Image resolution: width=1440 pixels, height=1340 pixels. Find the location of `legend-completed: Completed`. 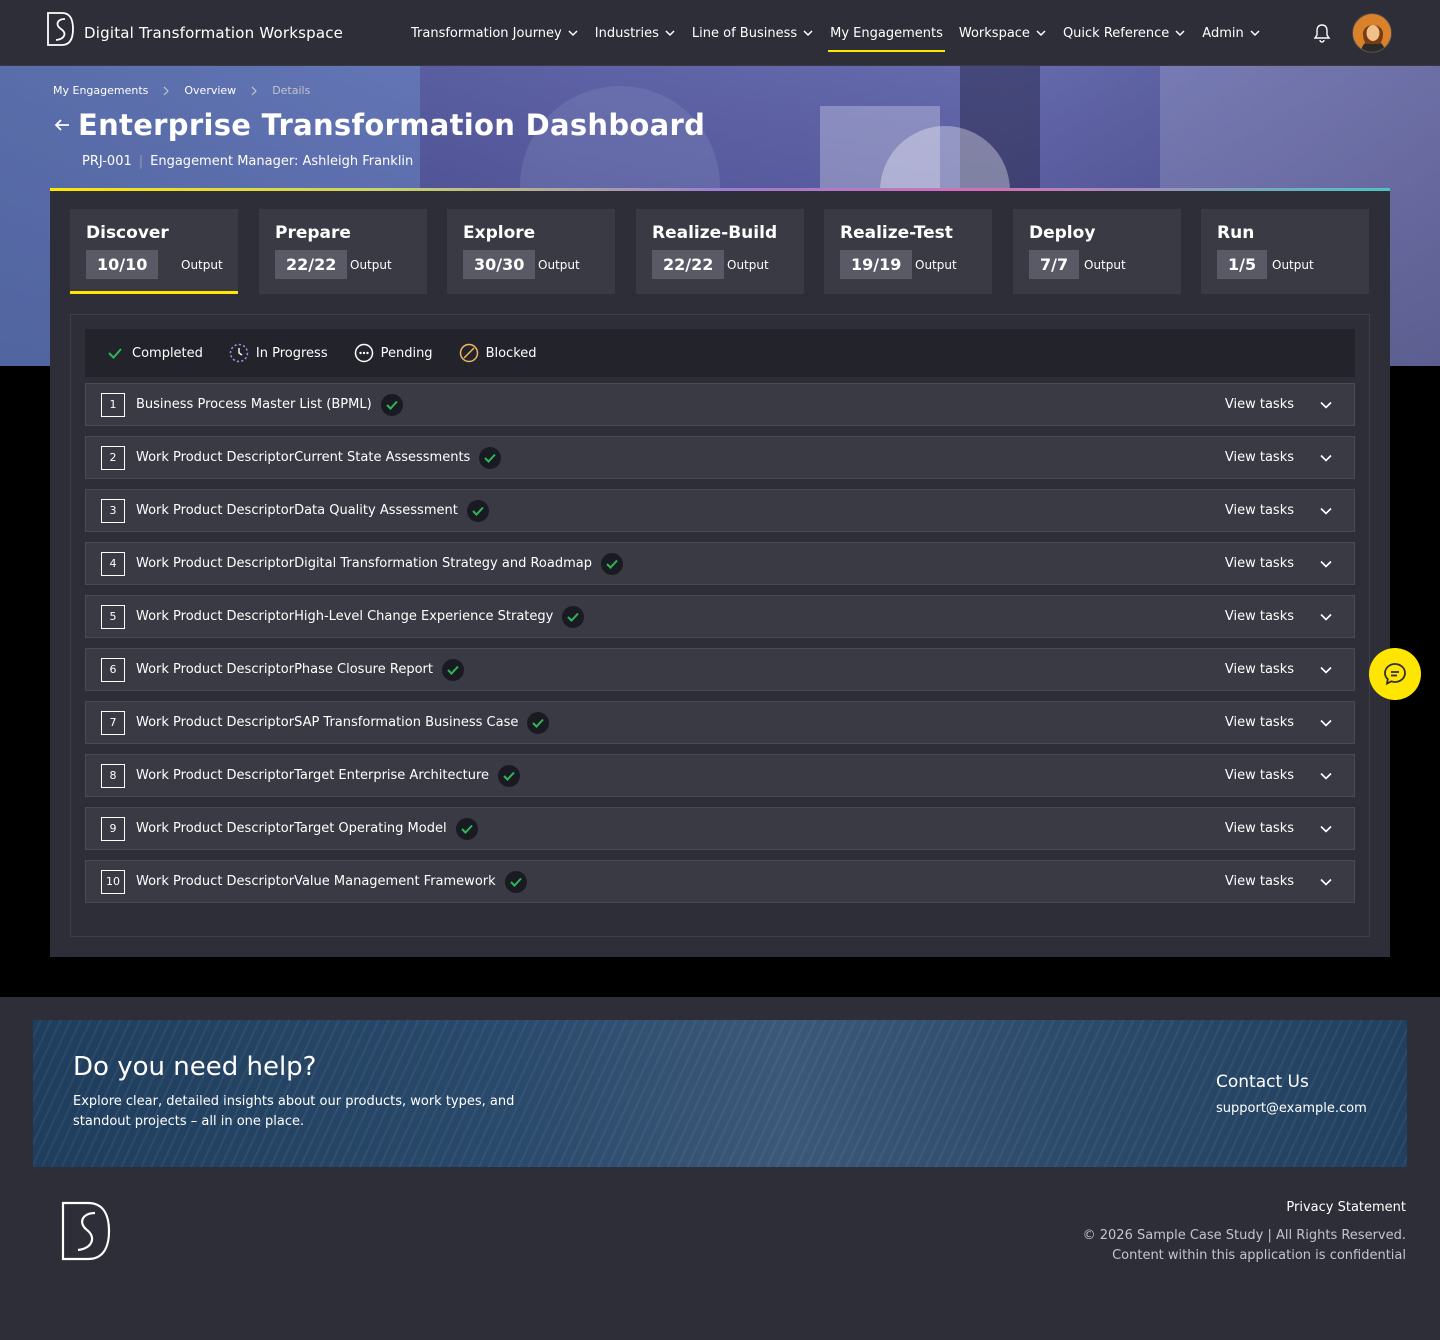

legend-completed: Completed is located at coordinates (154, 353).